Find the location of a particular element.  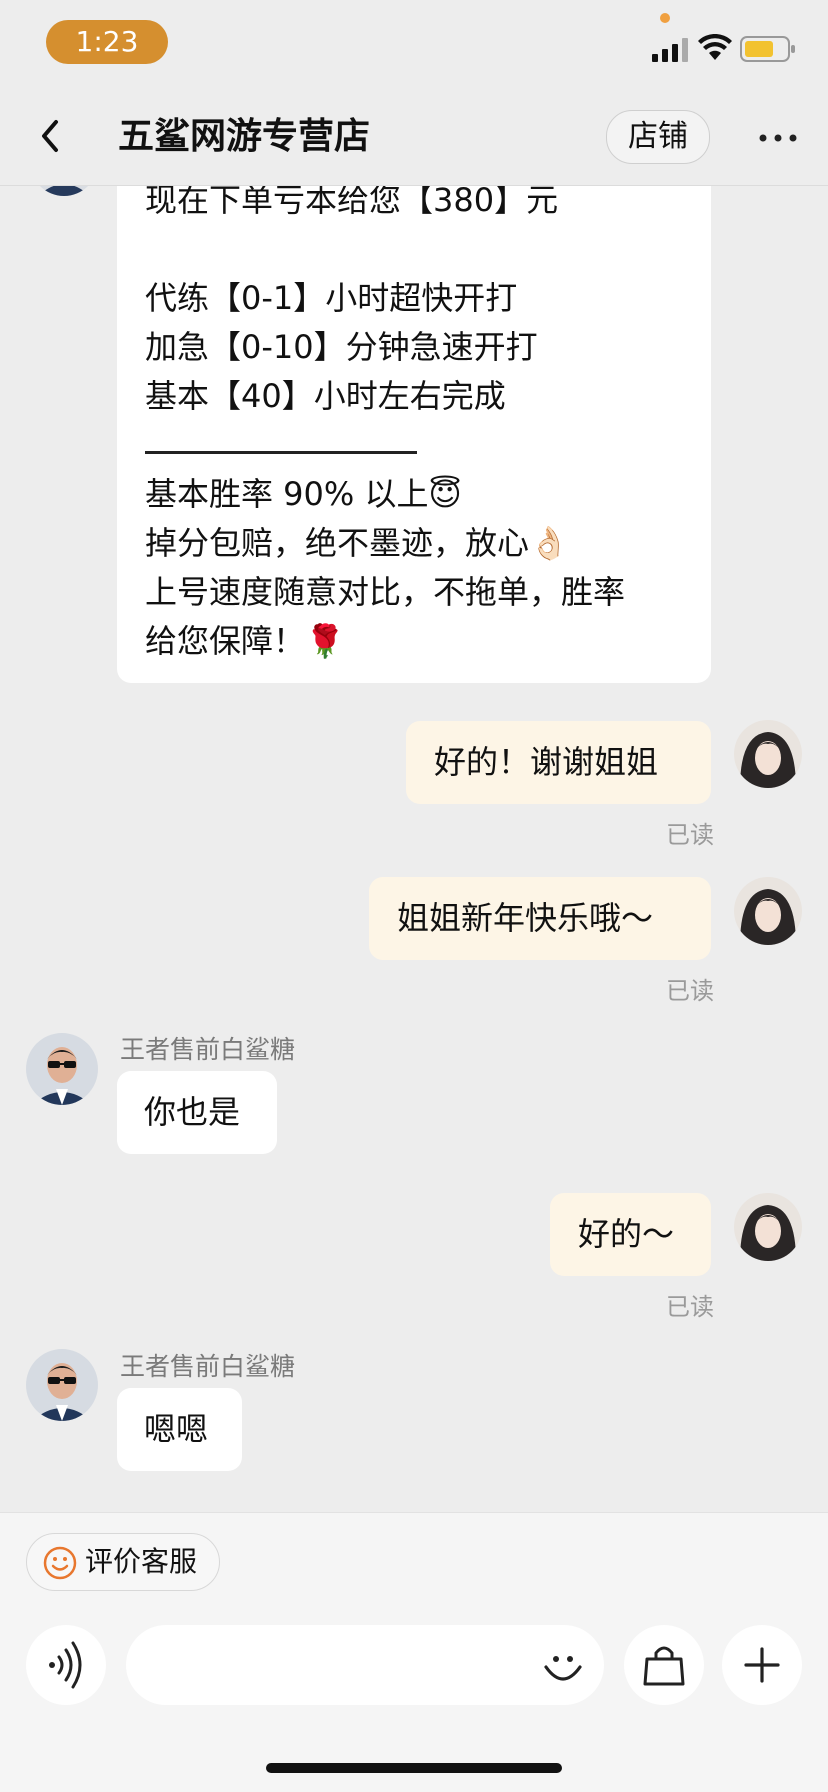

message-input-box is located at coordinates (365, 1665).